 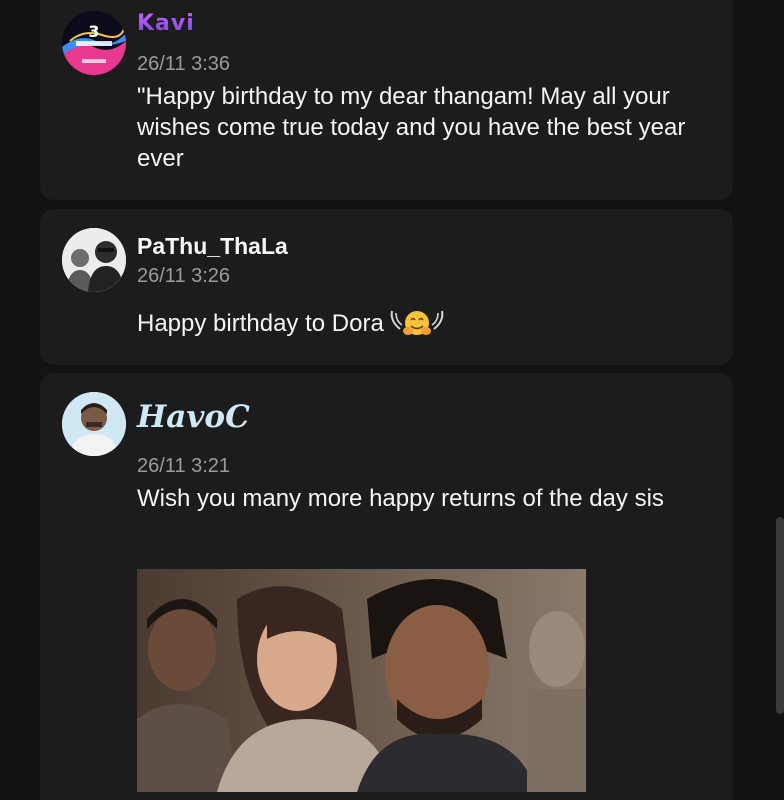 I want to click on username: HavoC, so click(x=193, y=417).